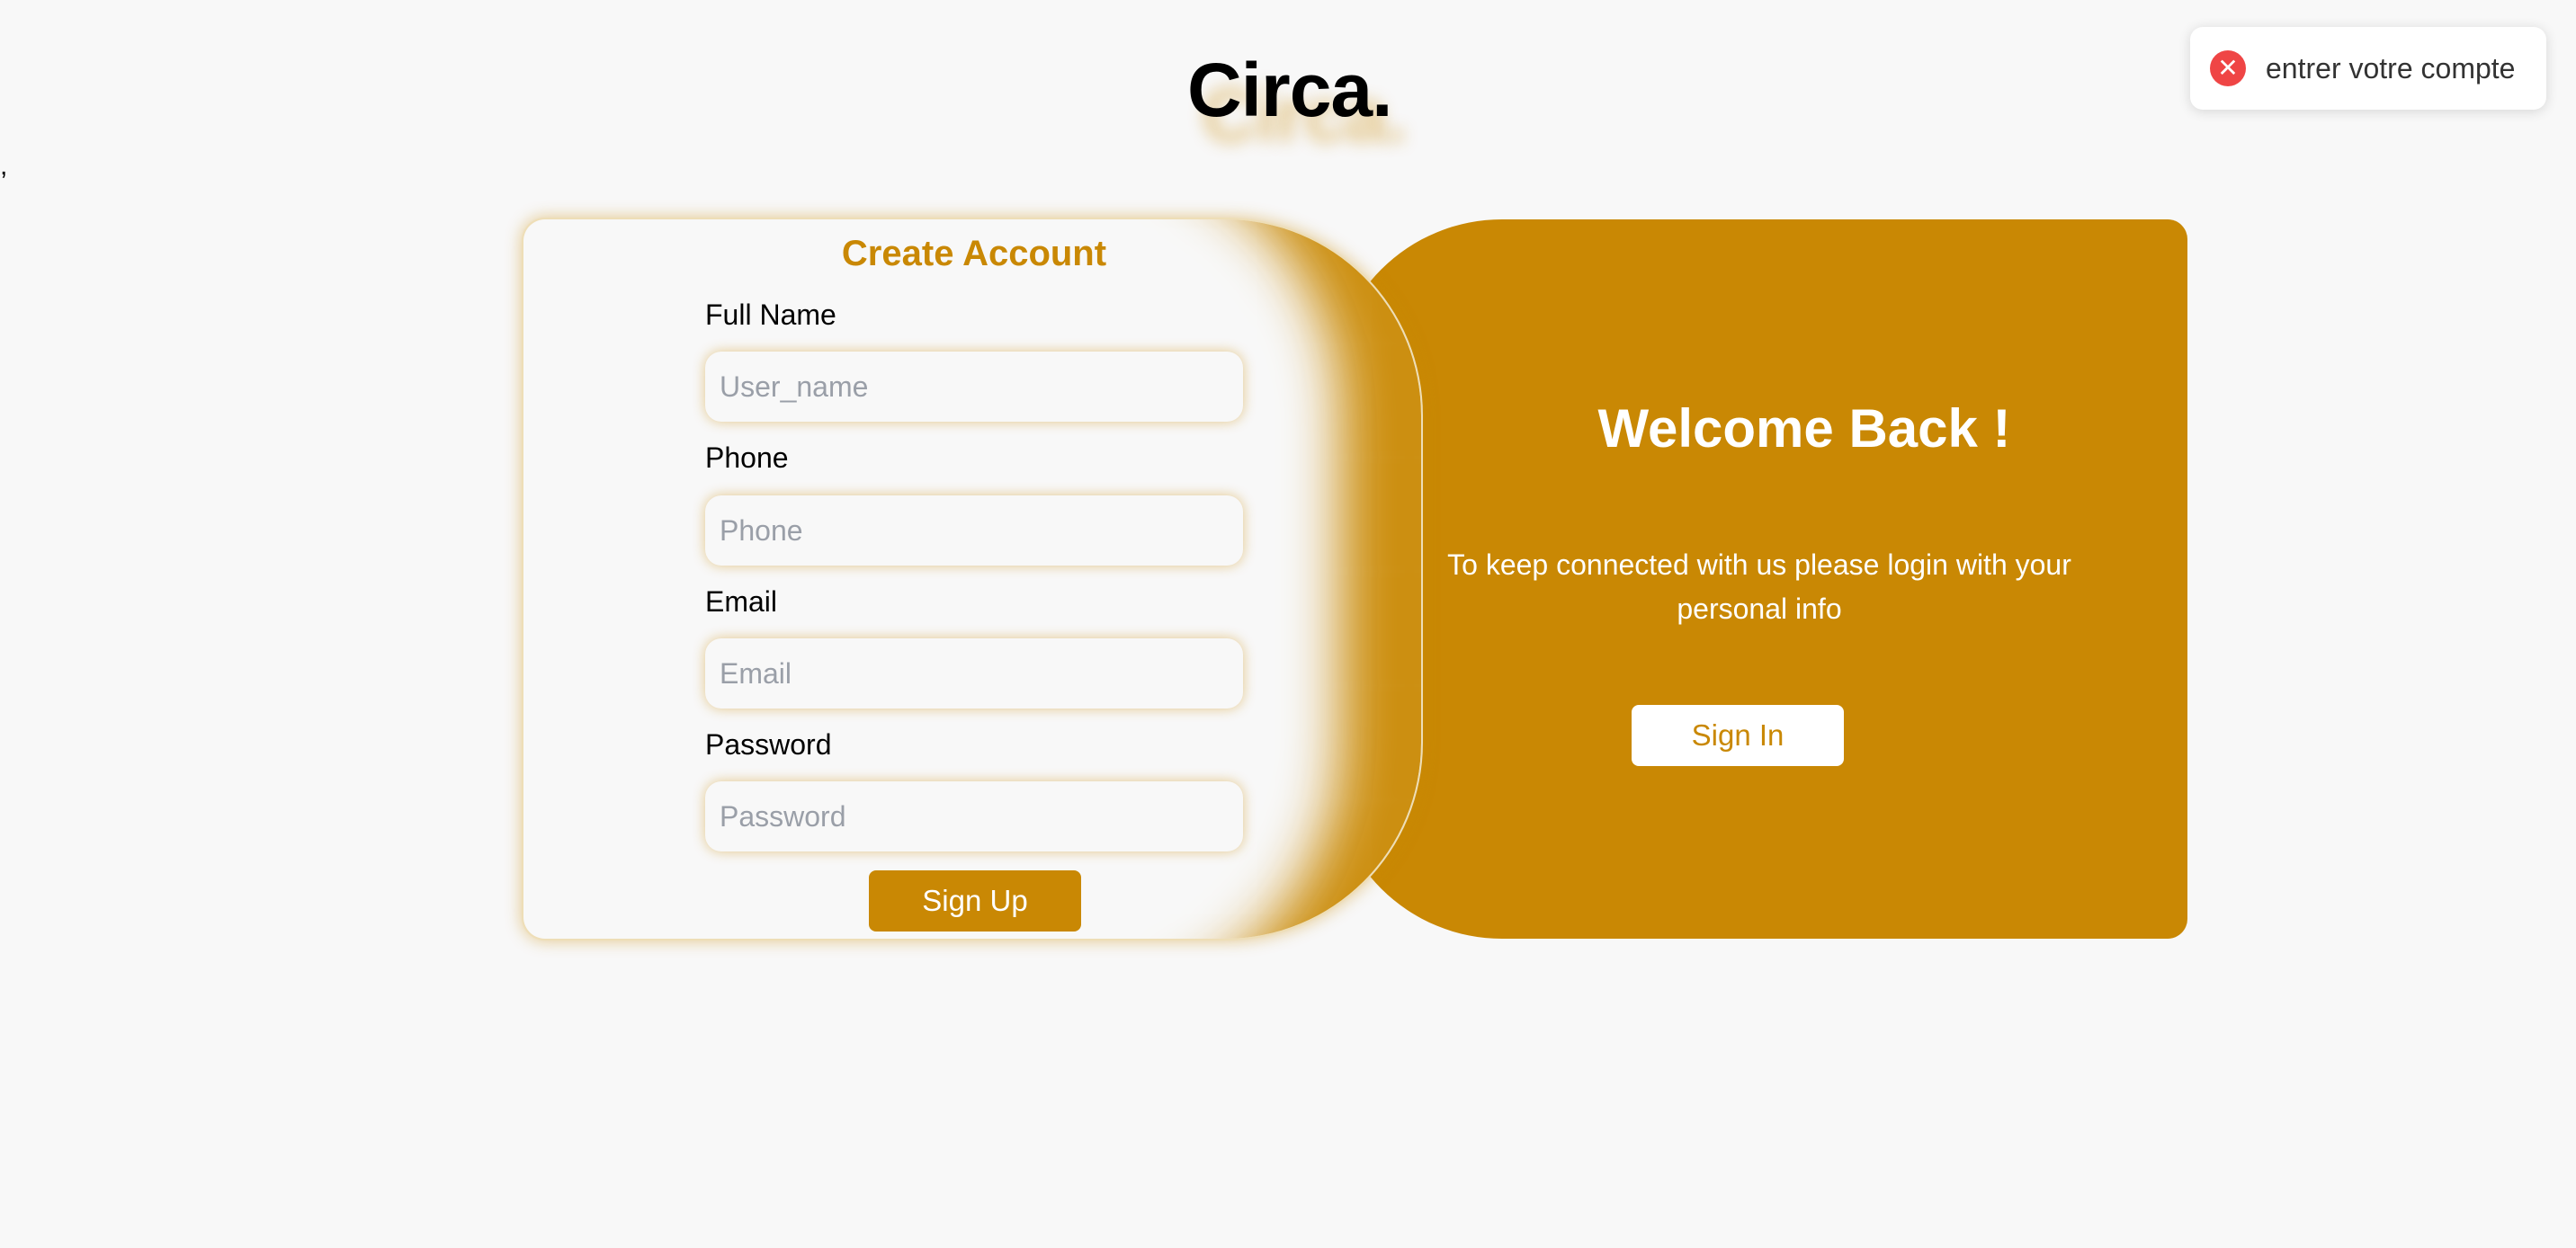 The width and height of the screenshot is (2576, 1248). I want to click on phone-input, so click(974, 531).